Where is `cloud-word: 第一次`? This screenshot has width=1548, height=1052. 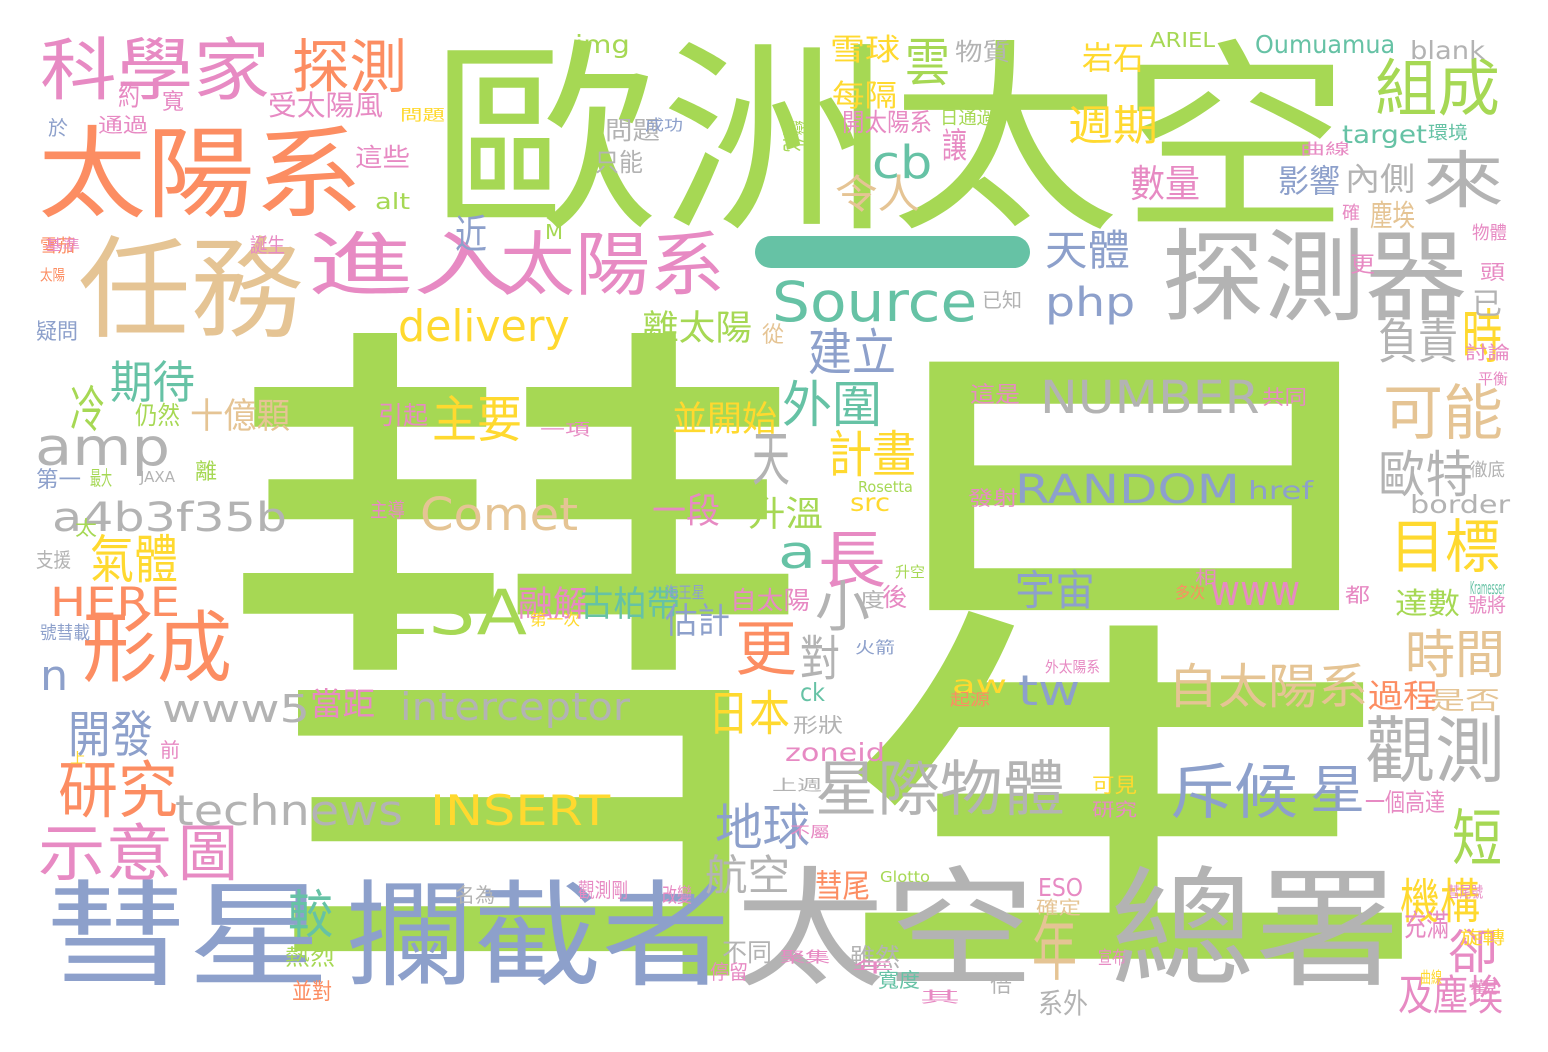 cloud-word: 第一次 is located at coordinates (555, 619).